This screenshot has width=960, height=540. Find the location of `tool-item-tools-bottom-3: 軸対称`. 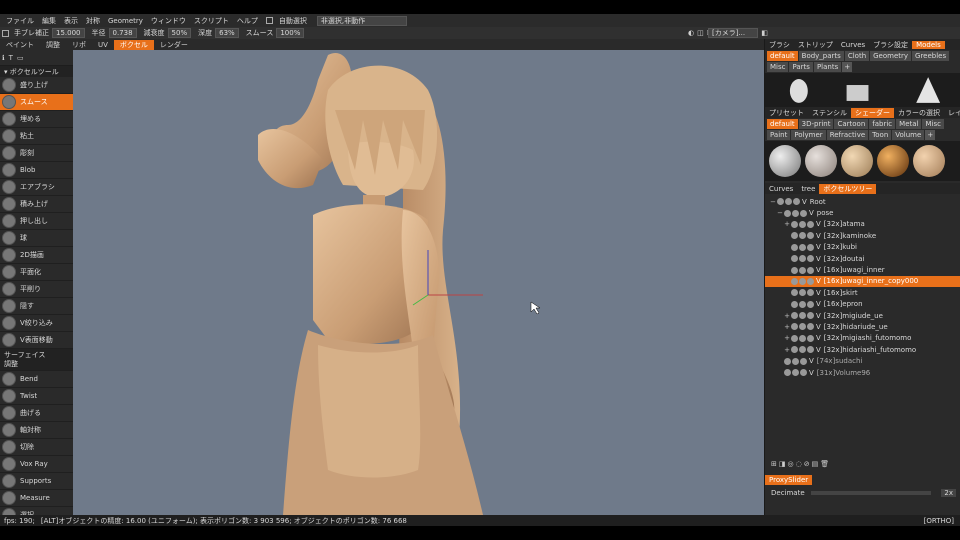

tool-item-tools-bottom-3: 軸対称 is located at coordinates (36, 430).